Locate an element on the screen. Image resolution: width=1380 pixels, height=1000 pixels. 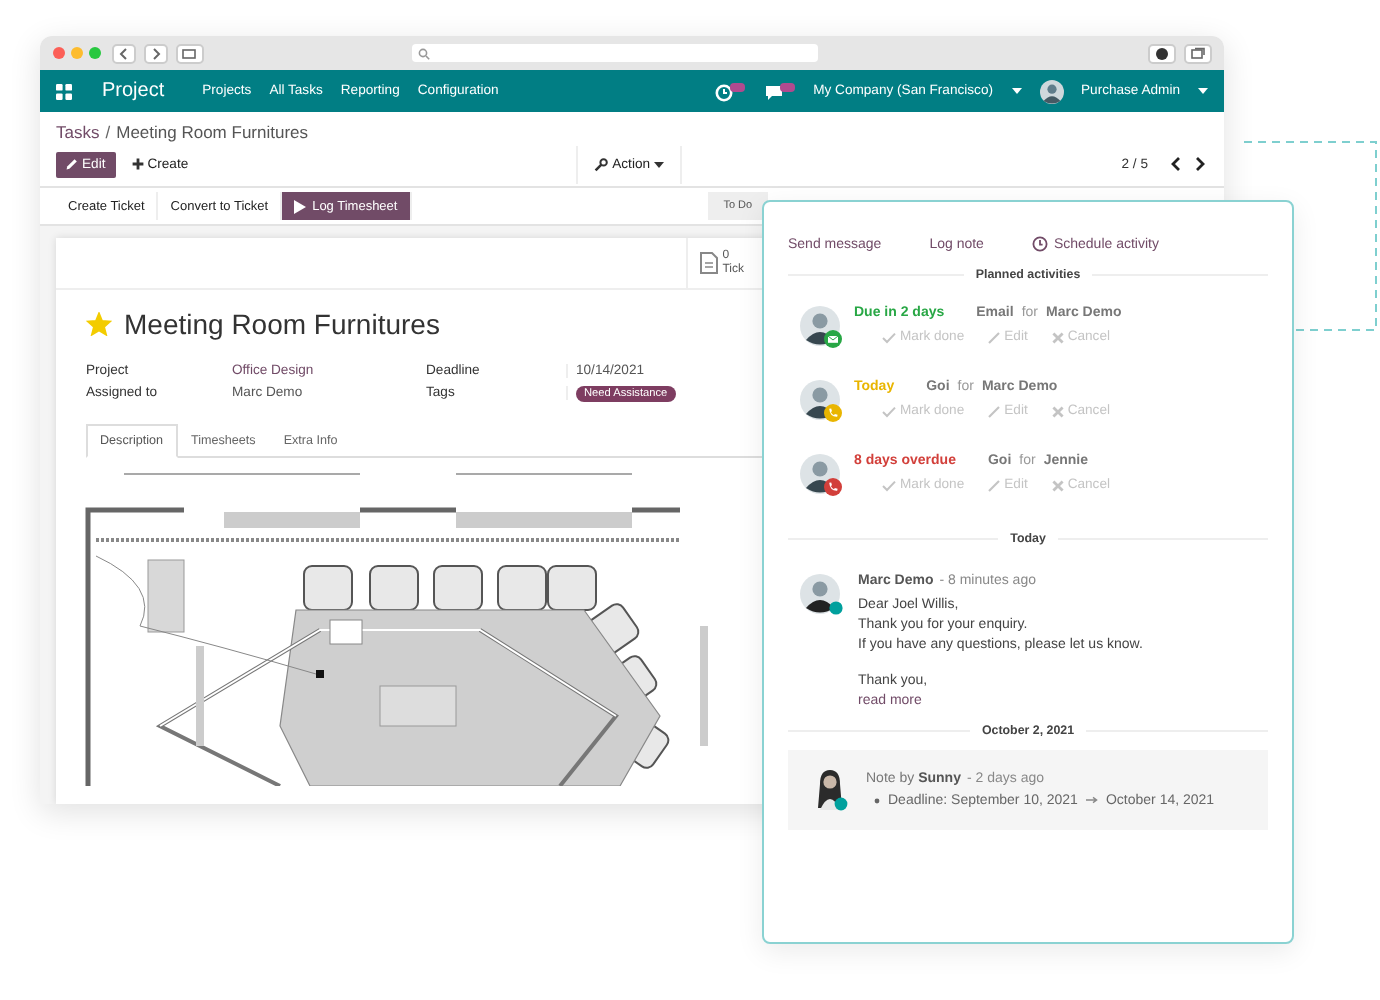
play-icon is located at coordinates (300, 206).